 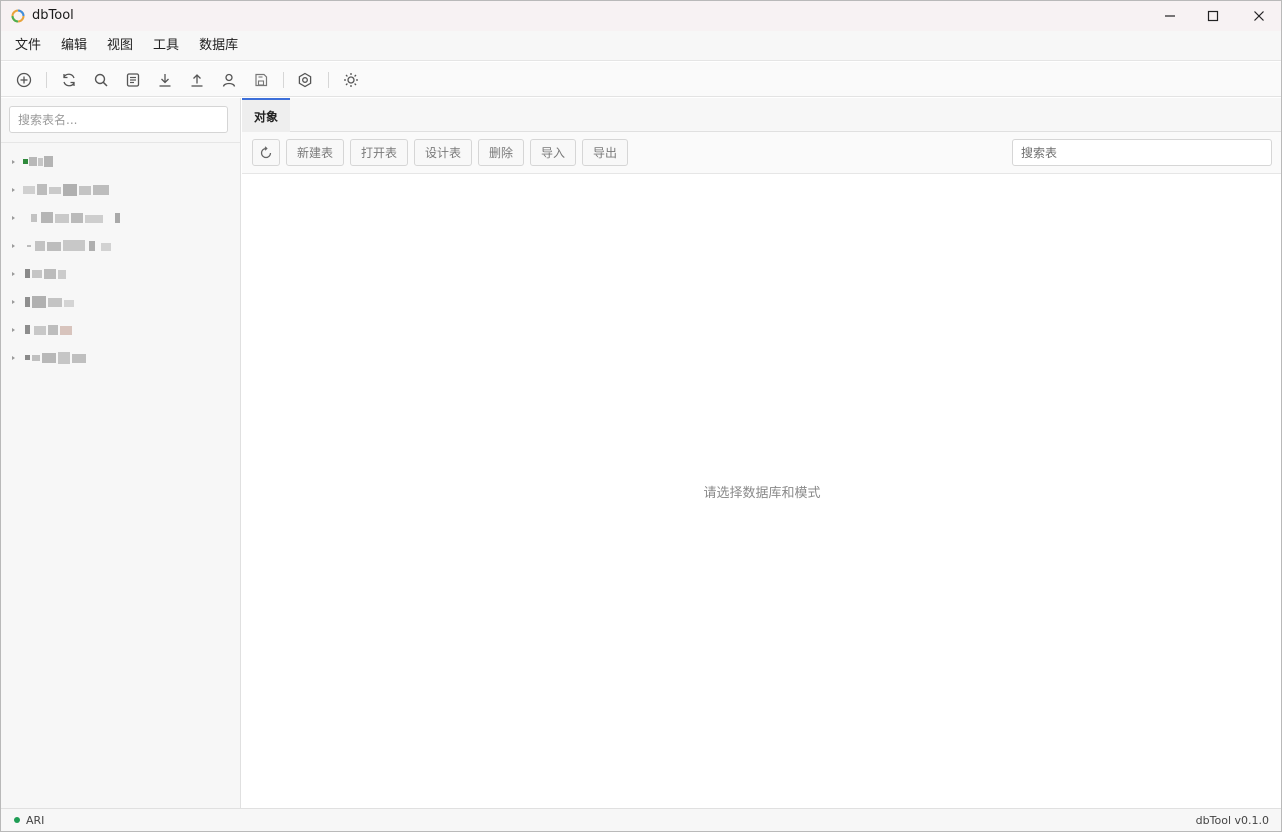 What do you see at coordinates (17, 820) in the screenshot?
I see `connection-status-icon` at bounding box center [17, 820].